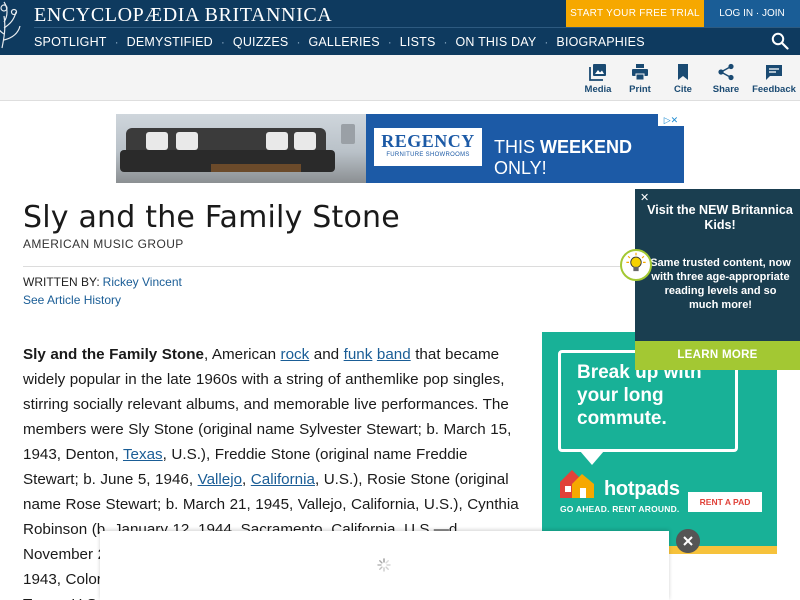 The image size is (800, 600). What do you see at coordinates (142, 282) in the screenshot?
I see `author-link: Rickey Vincent` at bounding box center [142, 282].